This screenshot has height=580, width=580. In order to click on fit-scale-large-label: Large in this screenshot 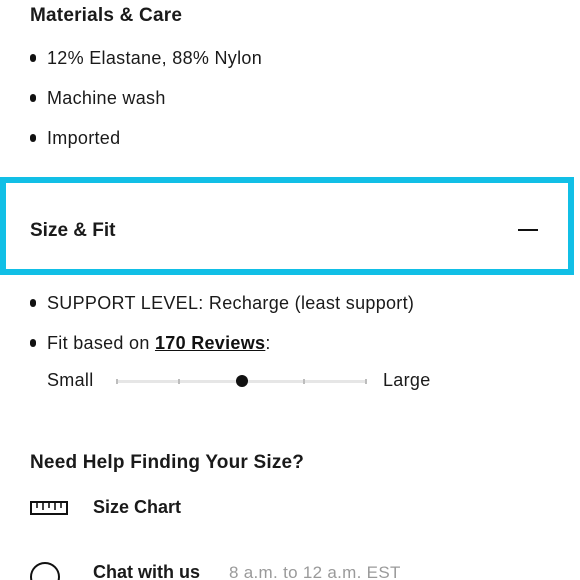, I will do `click(407, 380)`.